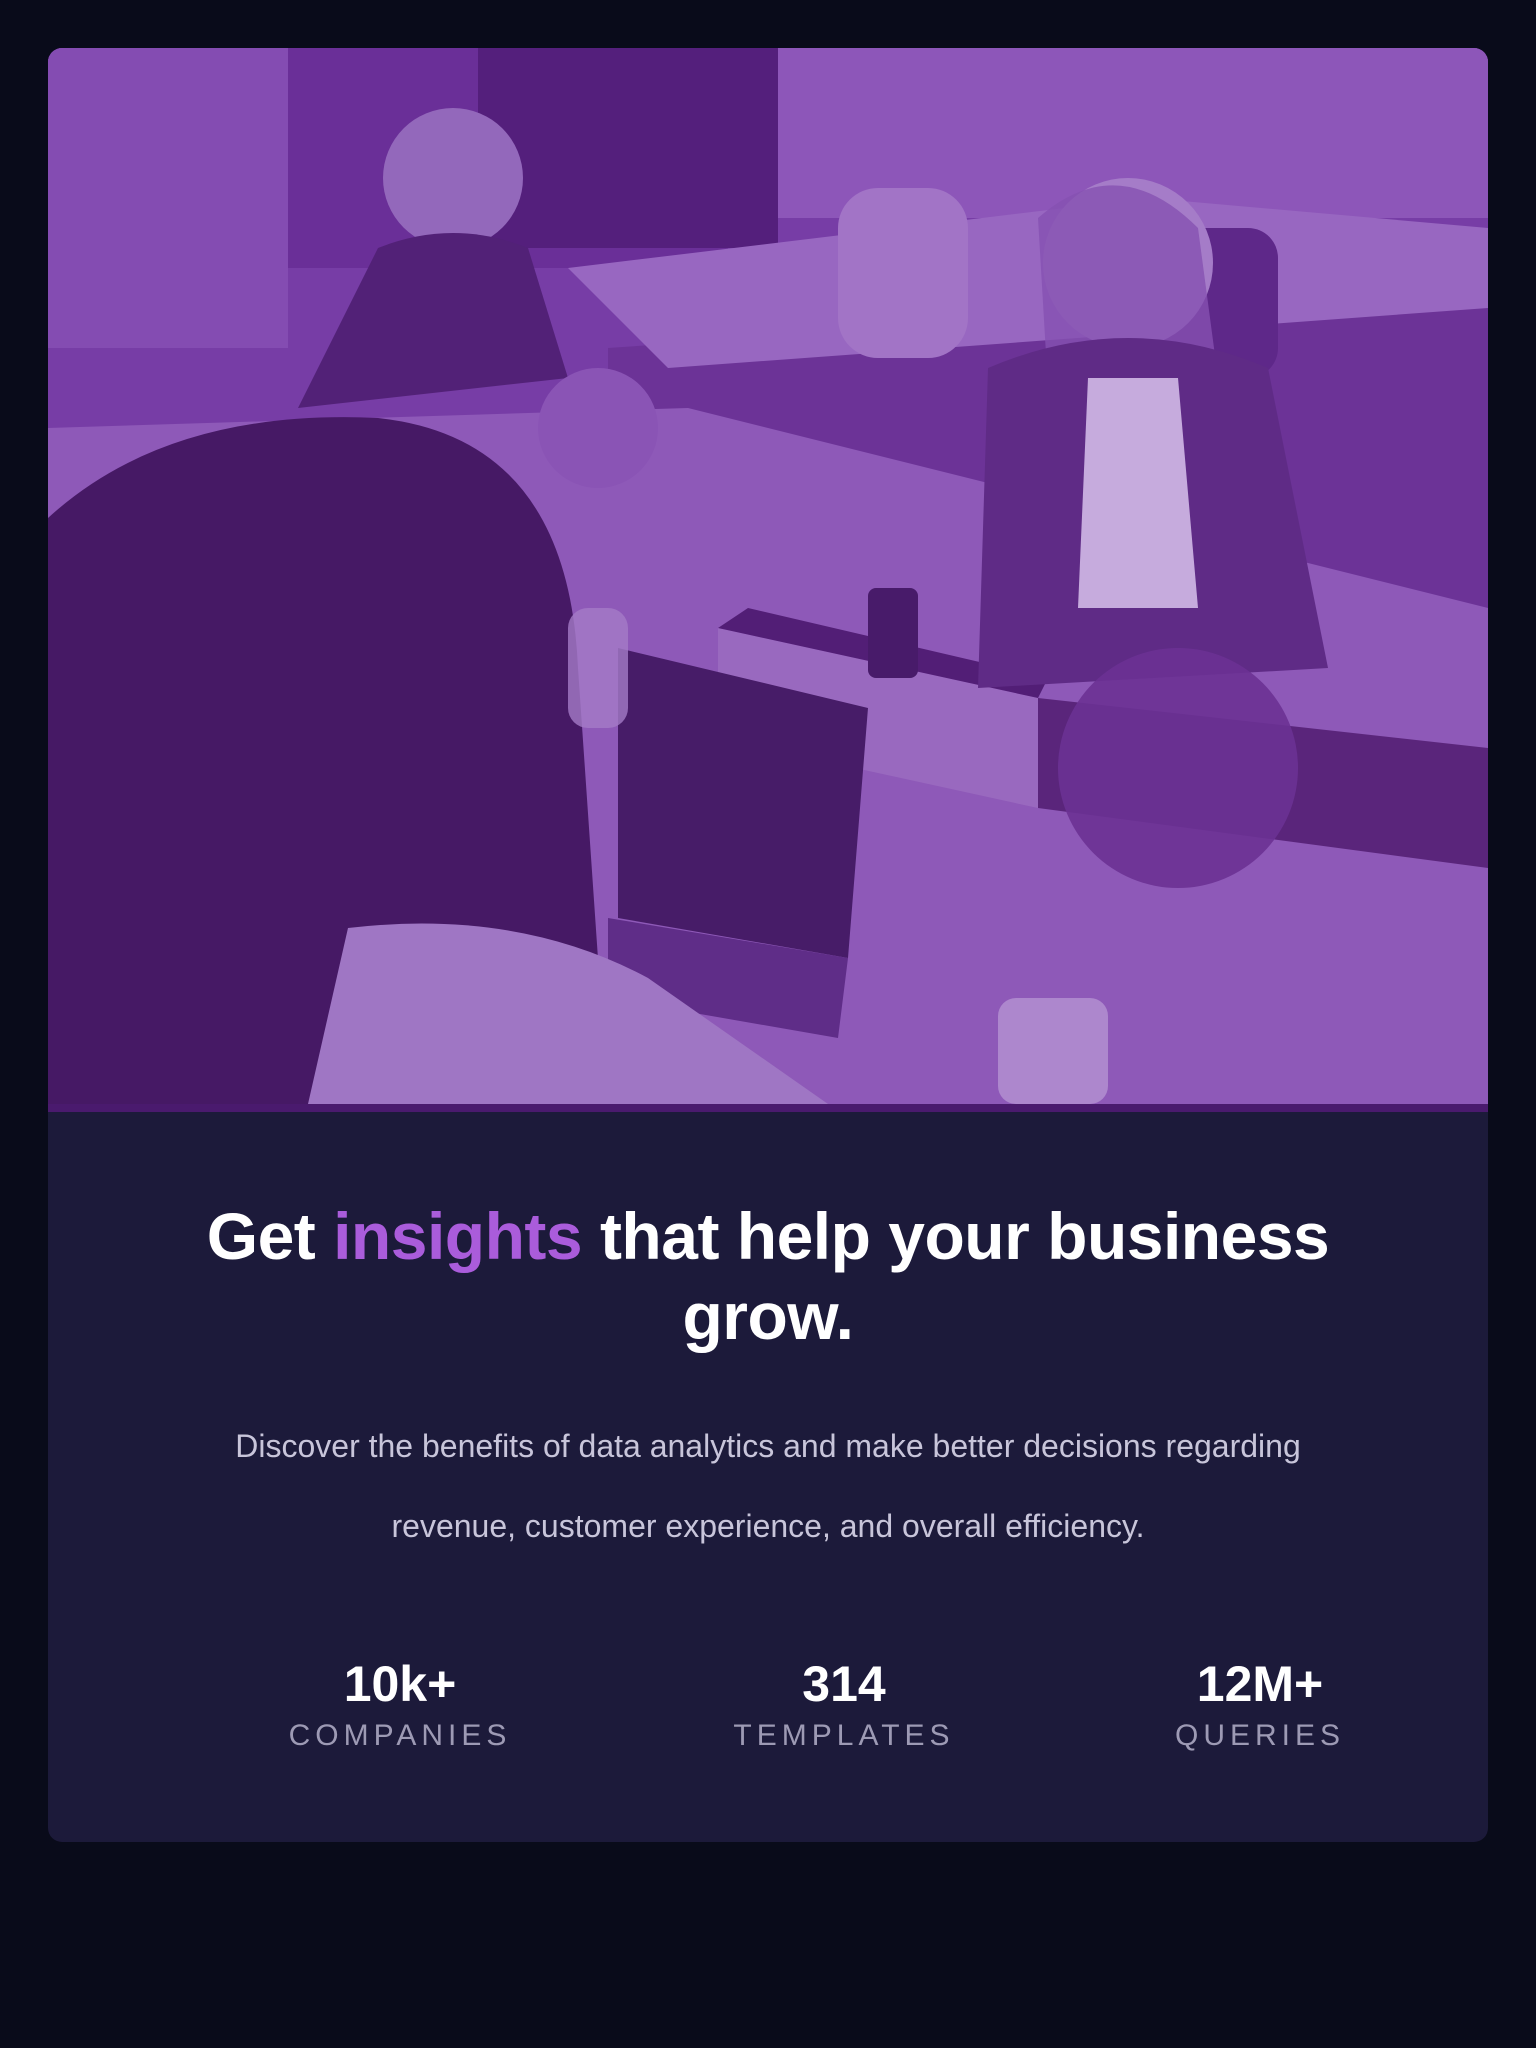 This screenshot has height=2048, width=1536. What do you see at coordinates (956, 1276) in the screenshot?
I see `headline-end: that help your business grow.` at bounding box center [956, 1276].